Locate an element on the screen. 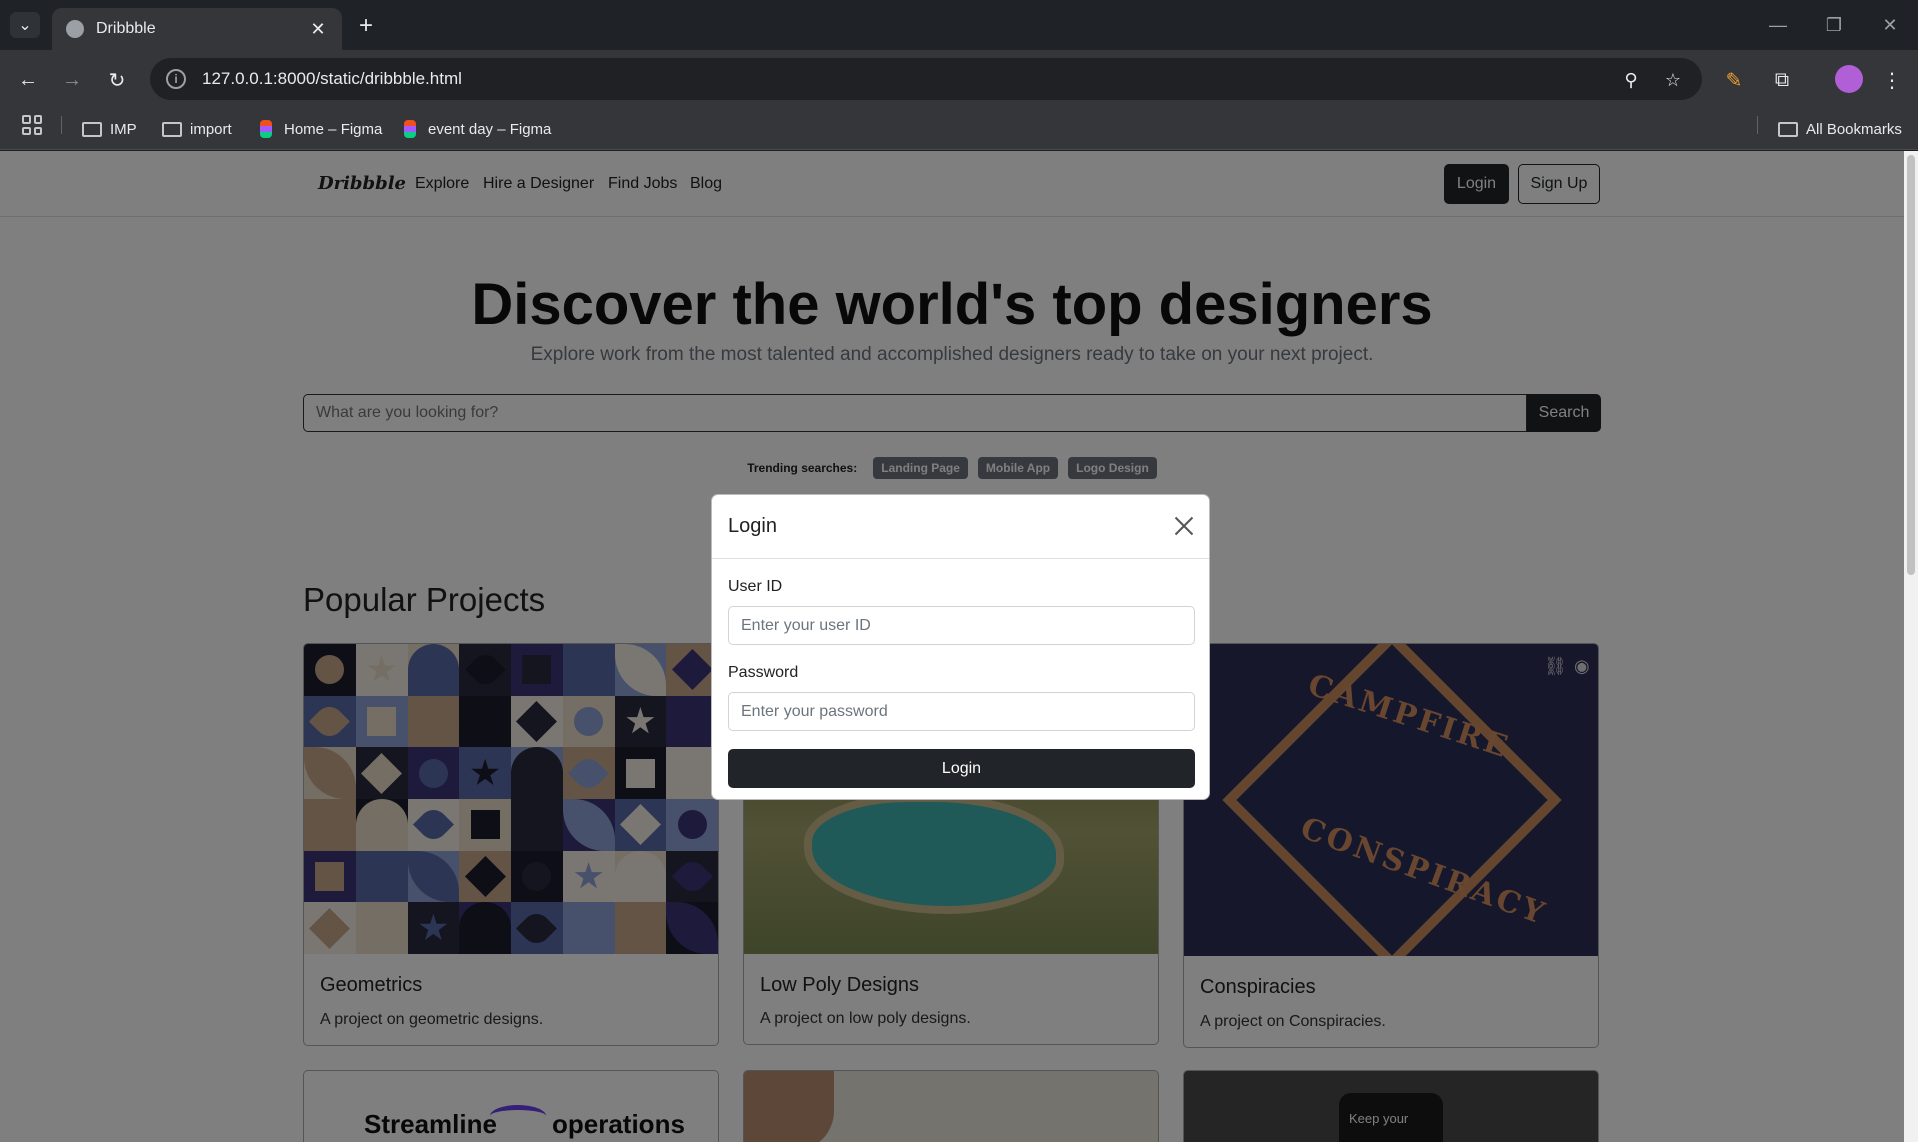 The width and height of the screenshot is (1918, 1142). password-input is located at coordinates (961, 711).